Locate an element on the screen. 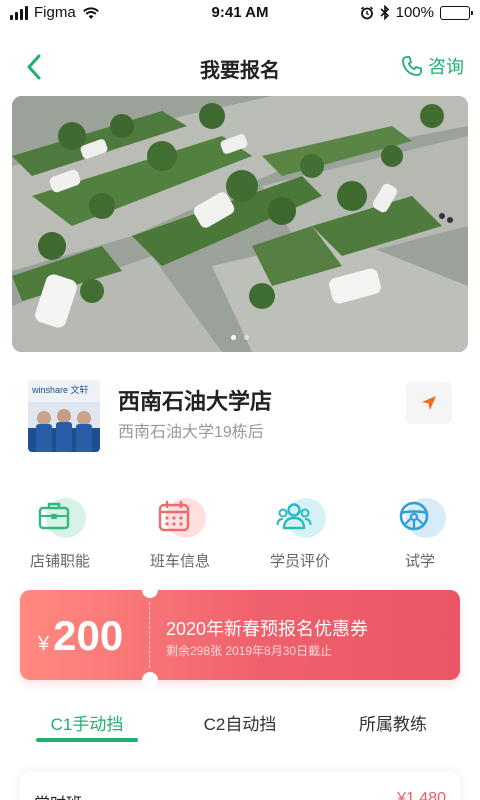 This screenshot has height=800, width=480. store-thumbnail: winshare 文轩 is located at coordinates (64, 416).